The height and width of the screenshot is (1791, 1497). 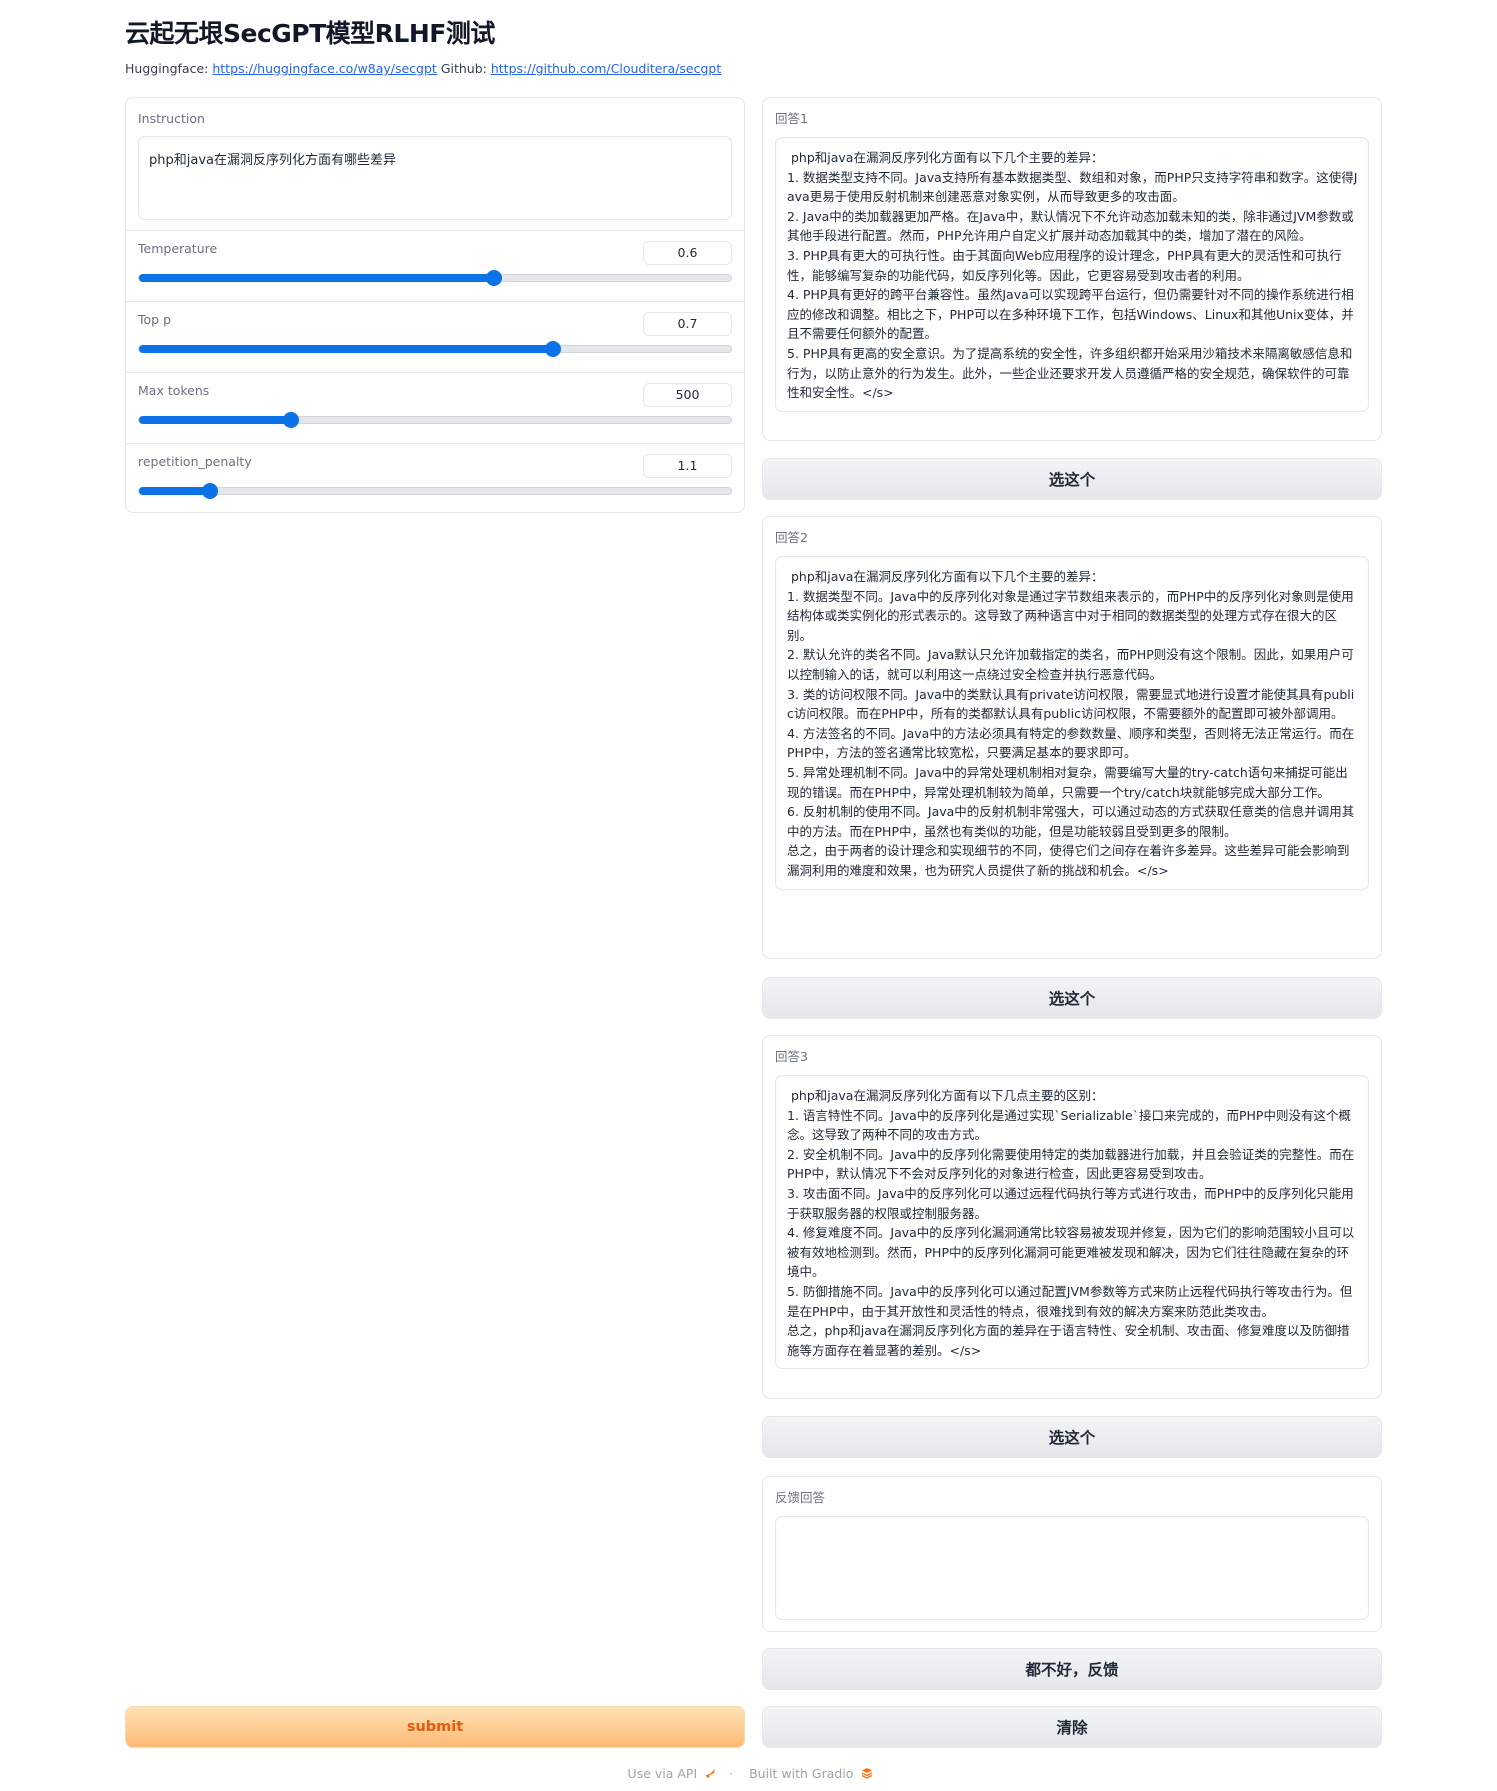 What do you see at coordinates (317, 278) in the screenshot?
I see `temperature-slider-fill` at bounding box center [317, 278].